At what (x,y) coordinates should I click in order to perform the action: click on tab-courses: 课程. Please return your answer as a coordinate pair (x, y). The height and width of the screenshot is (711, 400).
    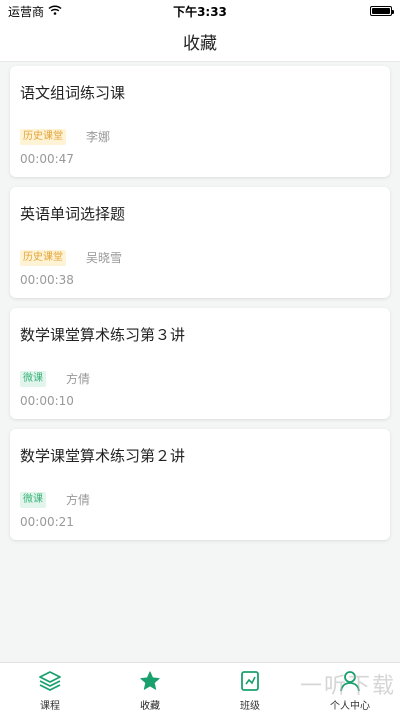
    Looking at the image, I should click on (50, 687).